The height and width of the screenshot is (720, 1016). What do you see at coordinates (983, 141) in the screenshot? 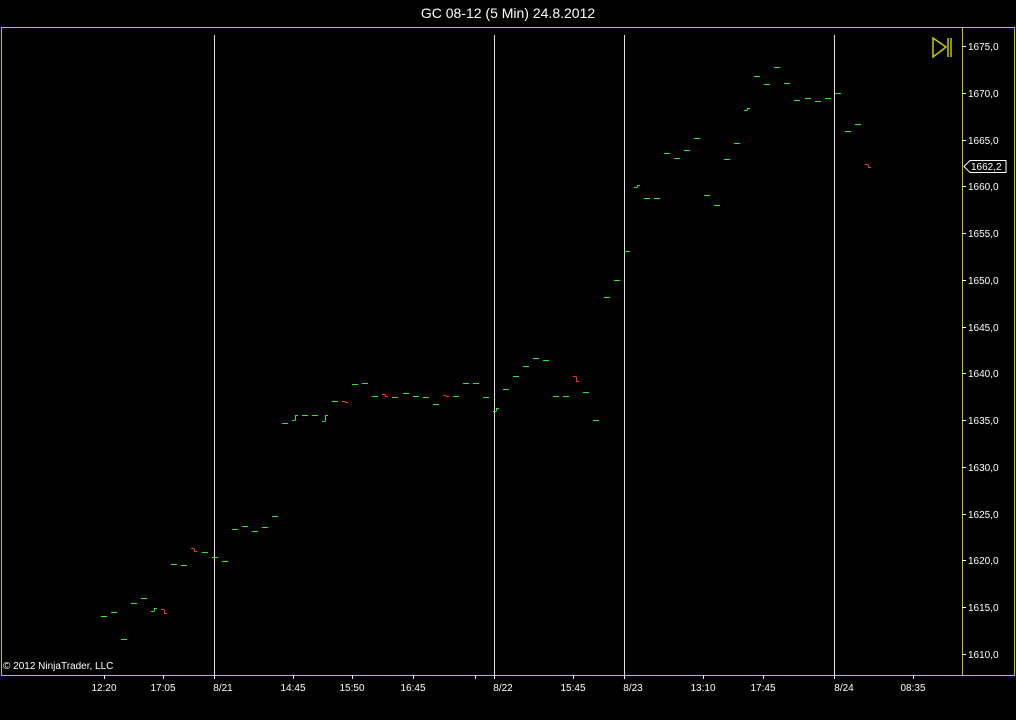
I see `y-tick-label: 1665,0` at bounding box center [983, 141].